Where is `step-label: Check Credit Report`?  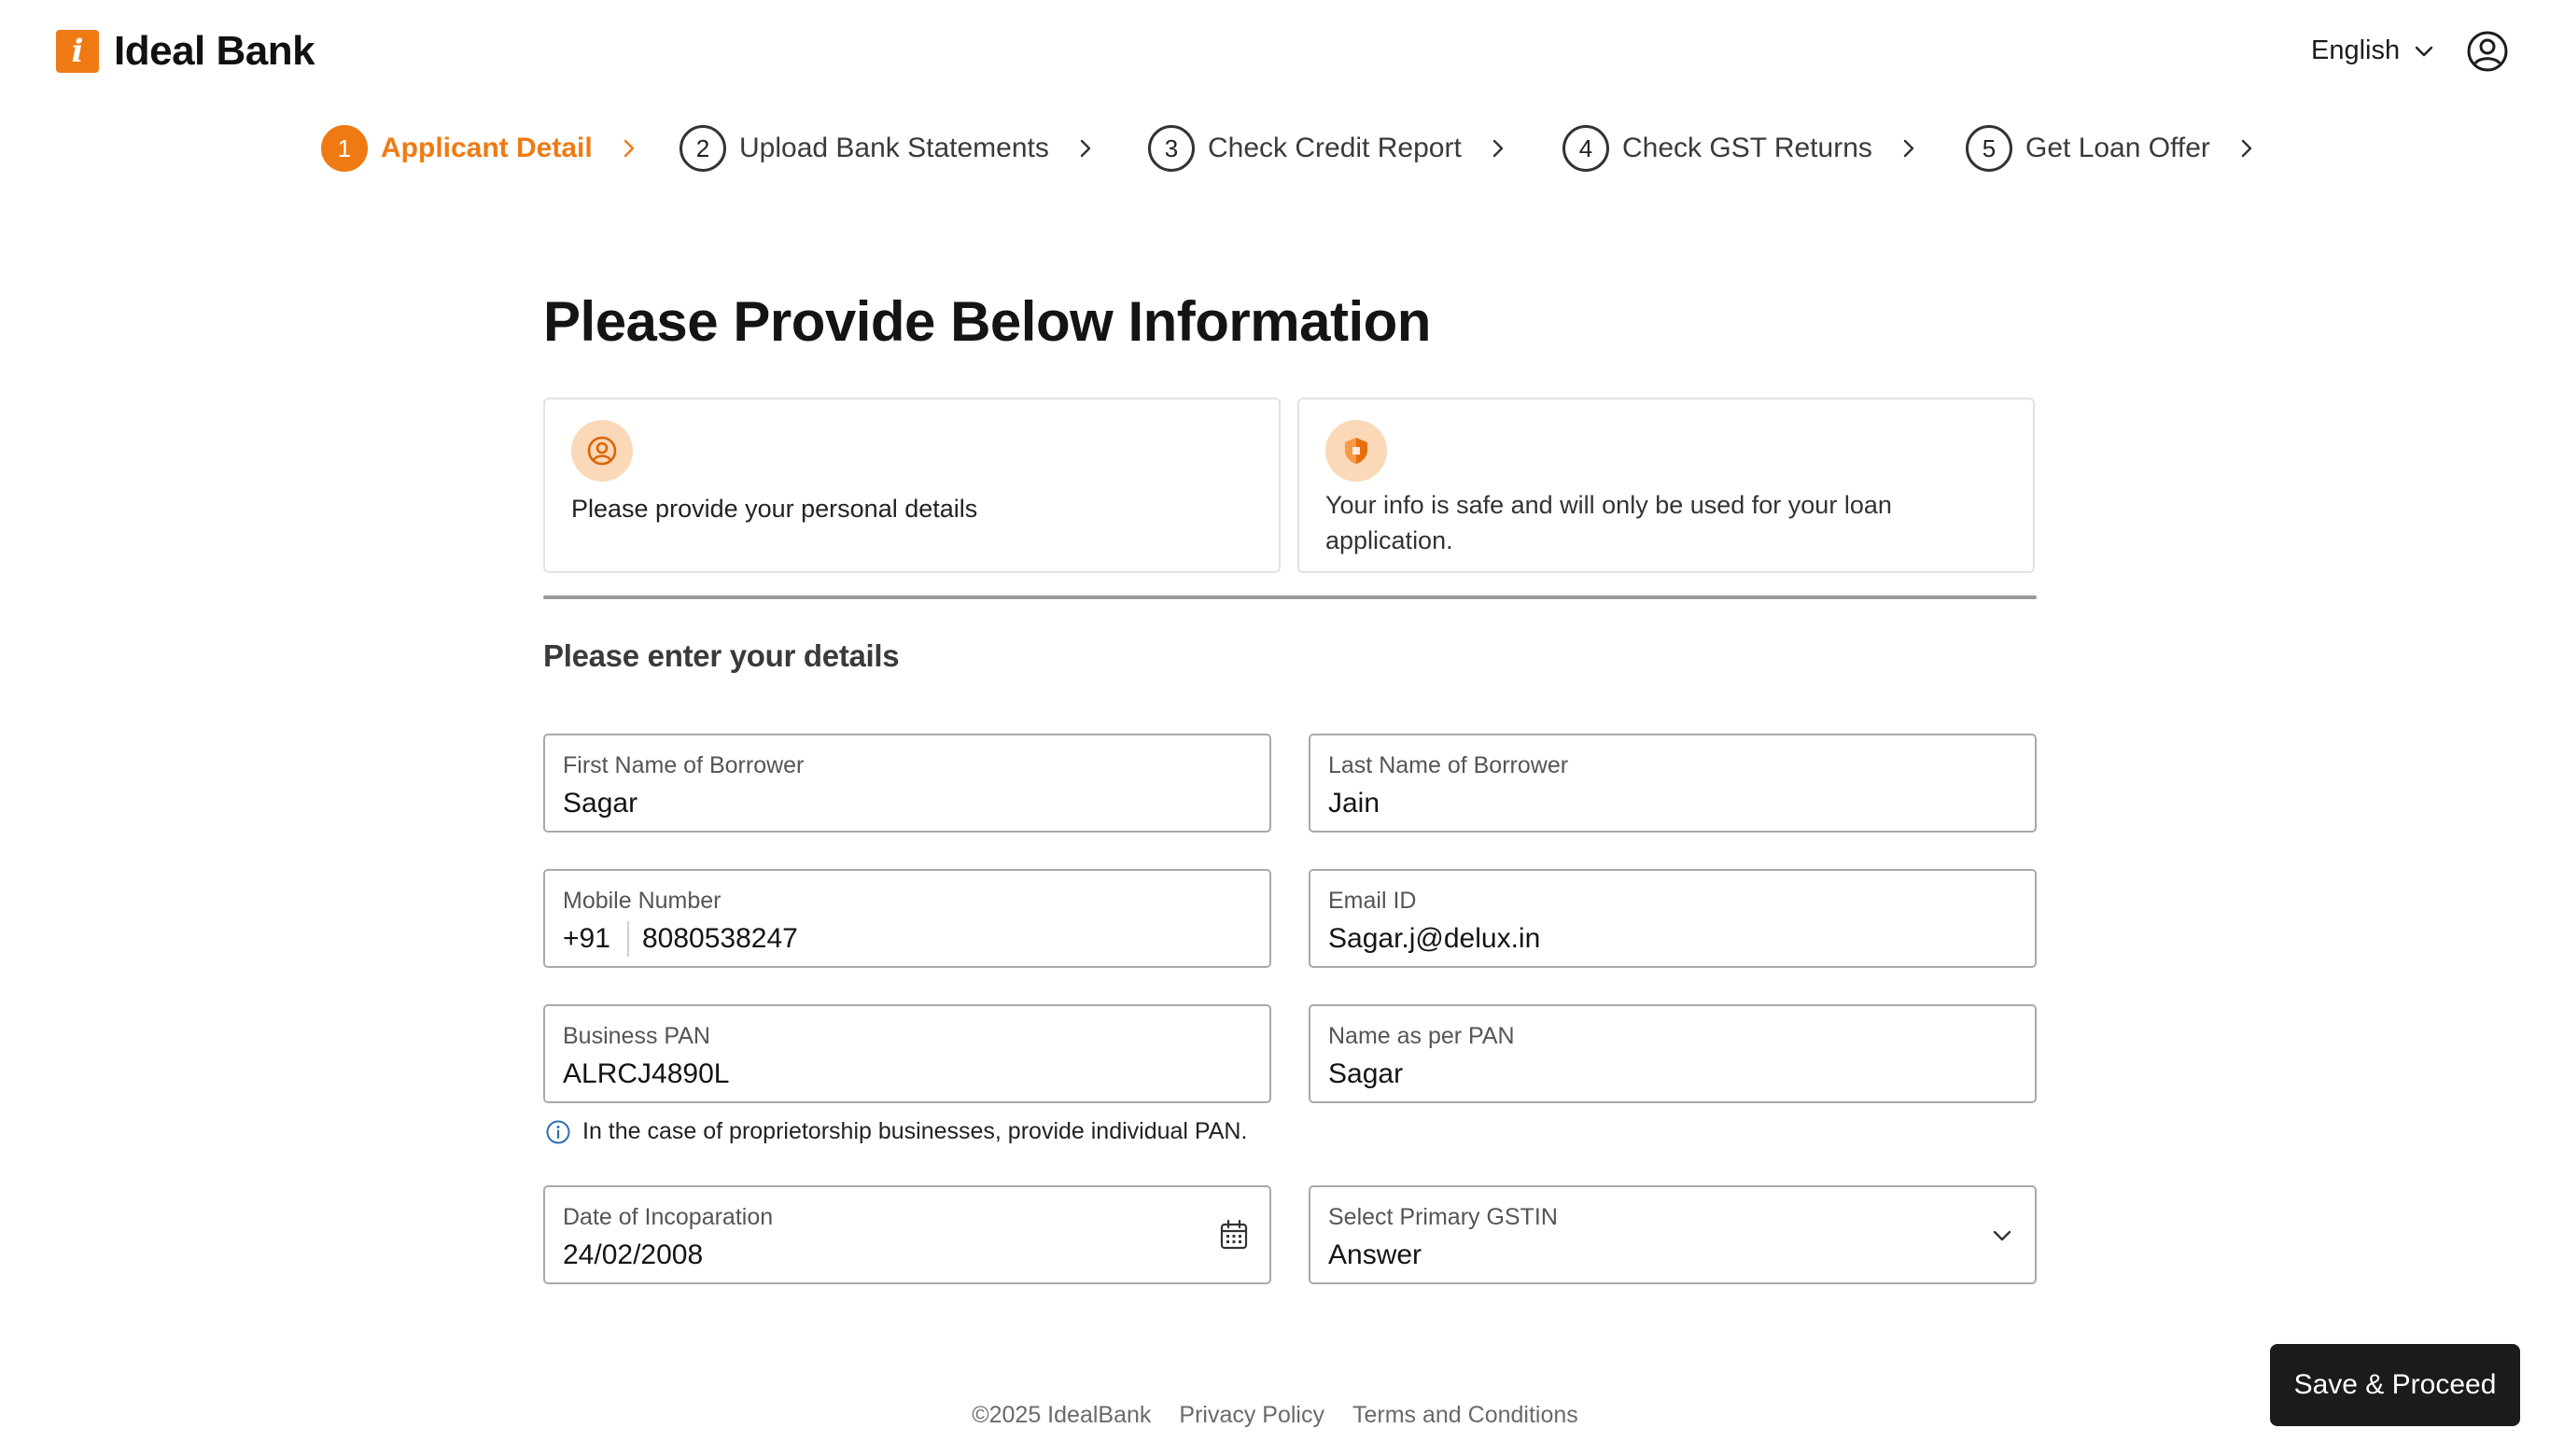
step-label: Check Credit Report is located at coordinates (1335, 148).